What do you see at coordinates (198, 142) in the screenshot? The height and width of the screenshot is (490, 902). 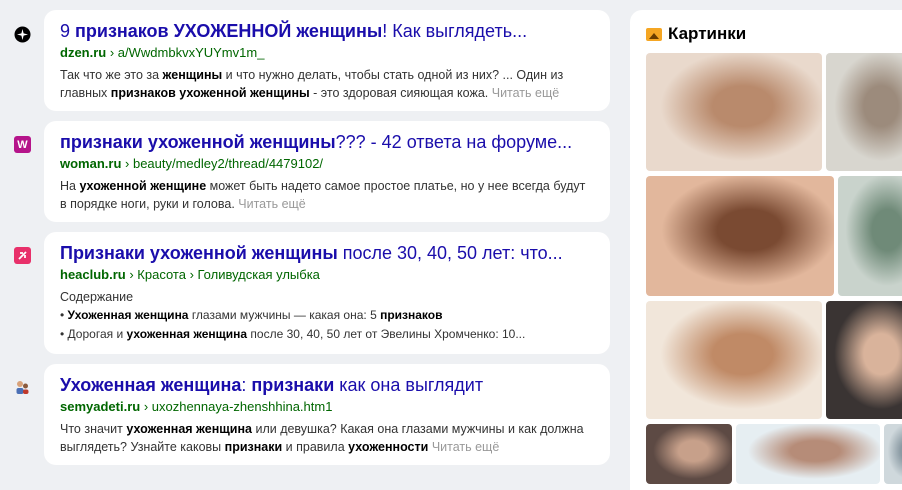 I see `text-fragment: признаки ухоженной женщины` at bounding box center [198, 142].